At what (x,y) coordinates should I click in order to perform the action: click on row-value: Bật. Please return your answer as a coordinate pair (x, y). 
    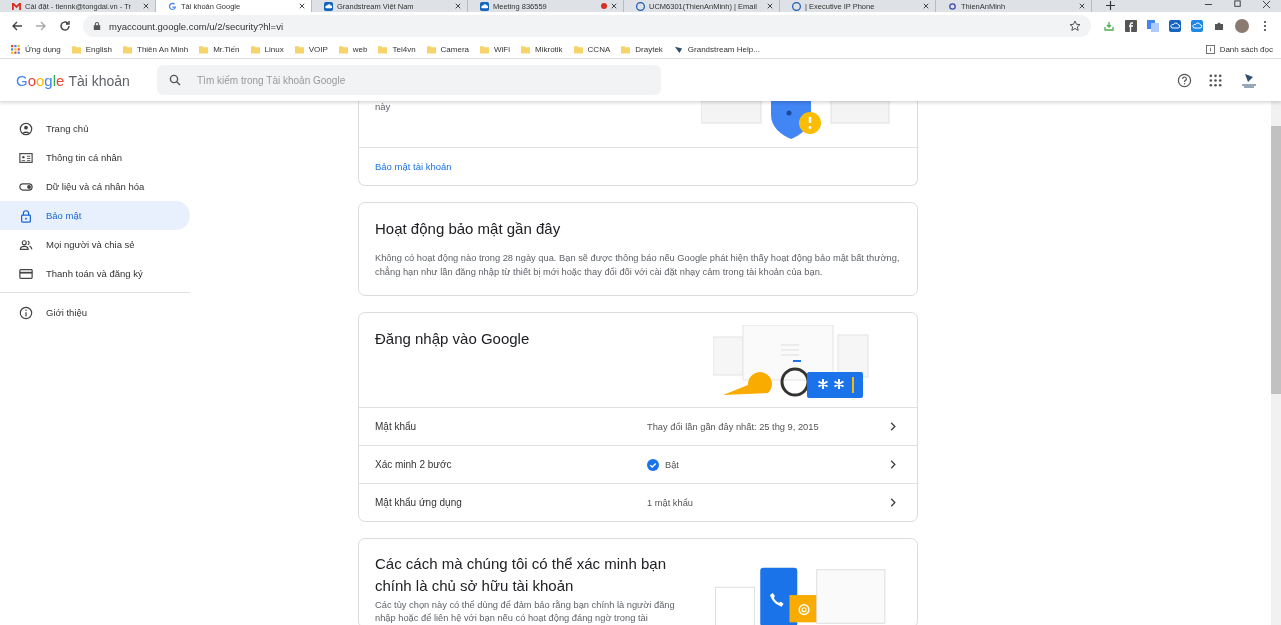
    Looking at the image, I should click on (672, 464).